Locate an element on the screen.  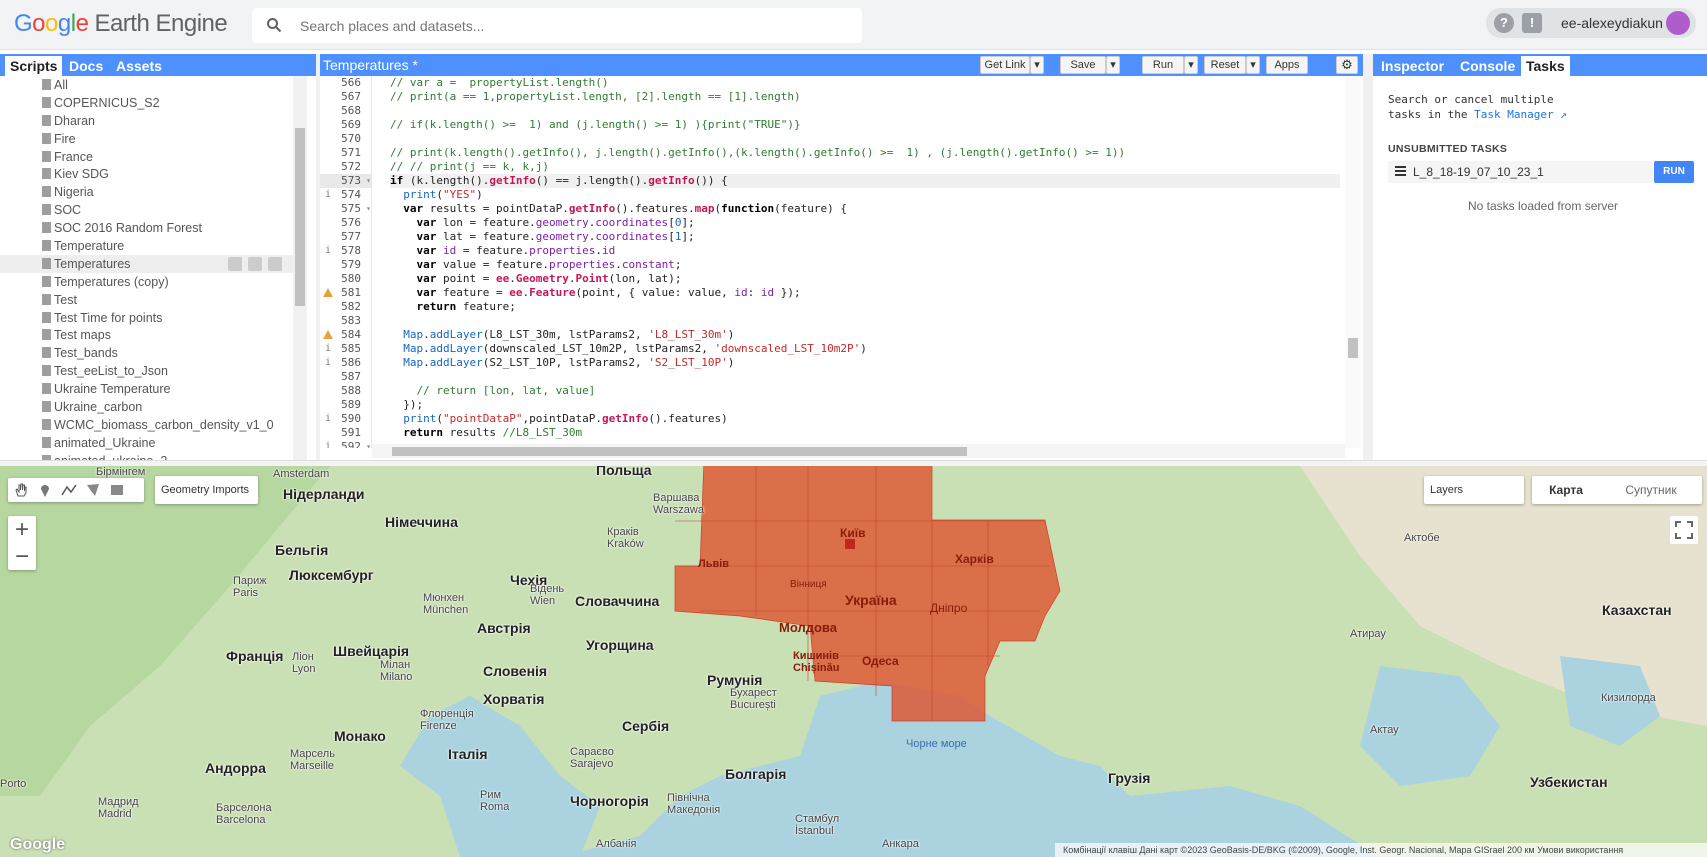
reset-button: Reset is located at coordinates (1225, 65).